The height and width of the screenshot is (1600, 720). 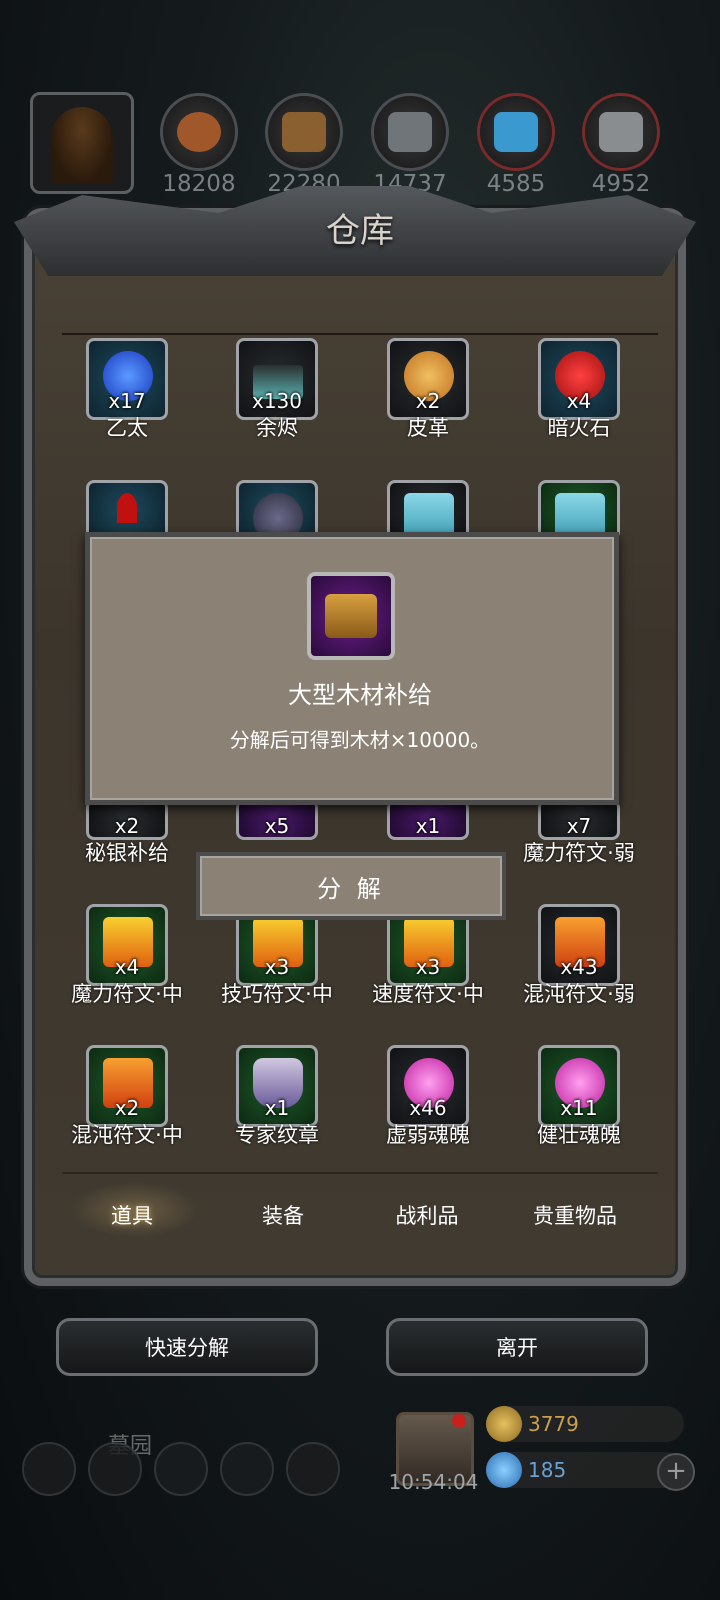 I want to click on item-count: x130, so click(x=276, y=401).